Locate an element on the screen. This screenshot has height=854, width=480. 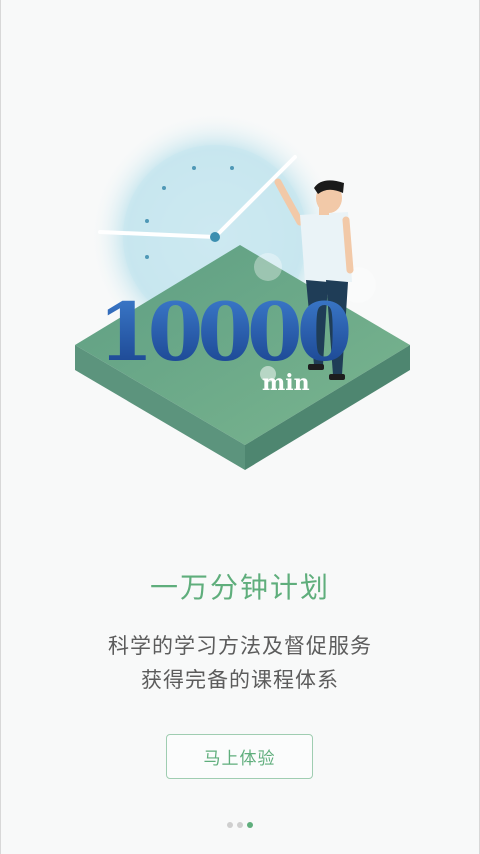
unit-text: min is located at coordinates (286, 383).